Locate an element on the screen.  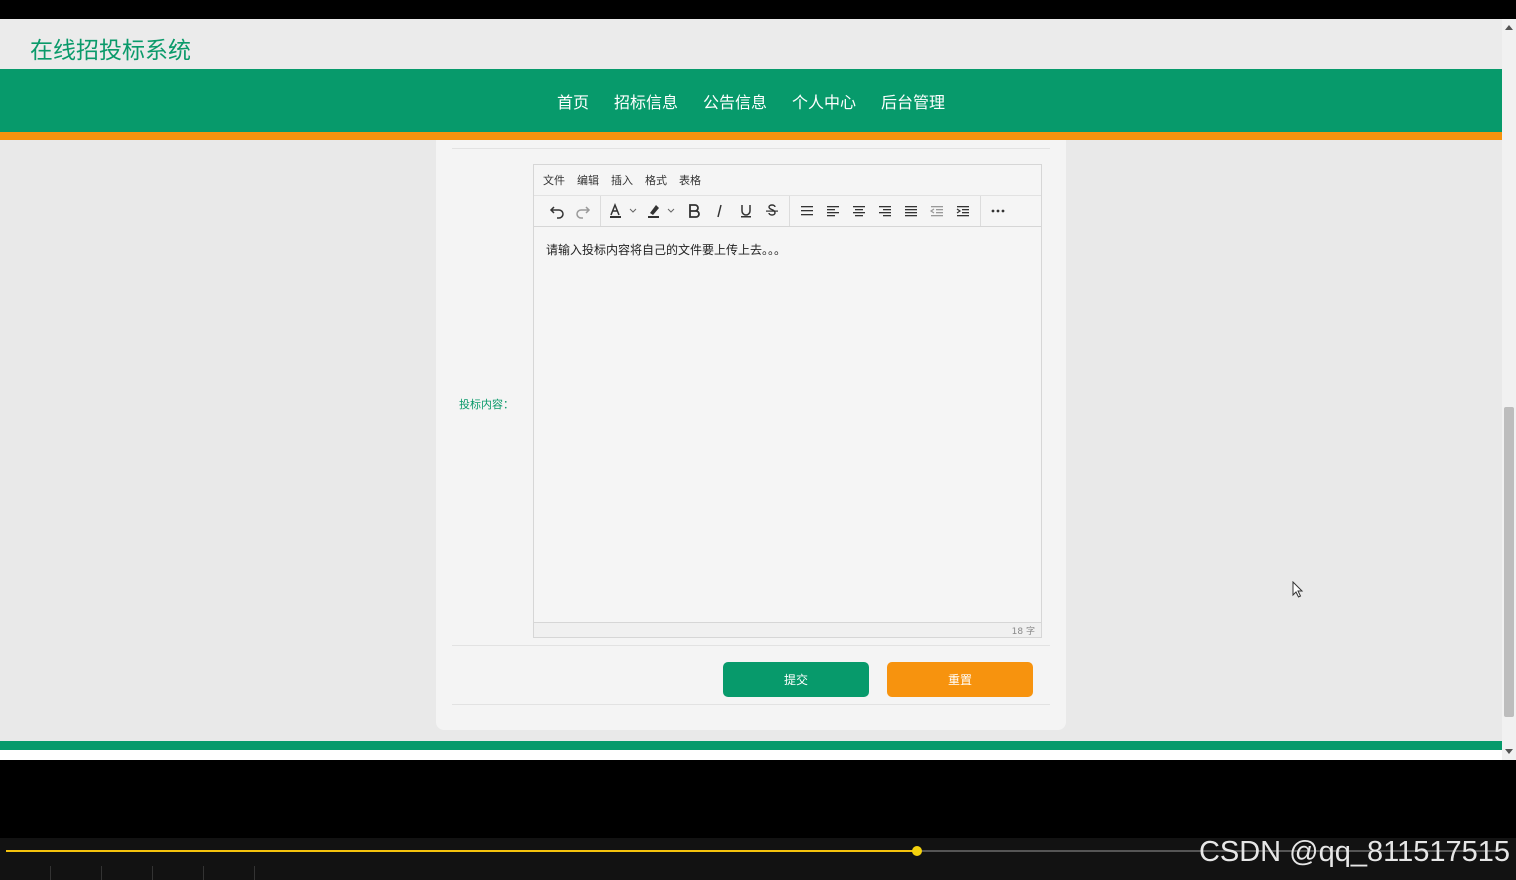
page-scrollbar is located at coordinates (1509, 389).